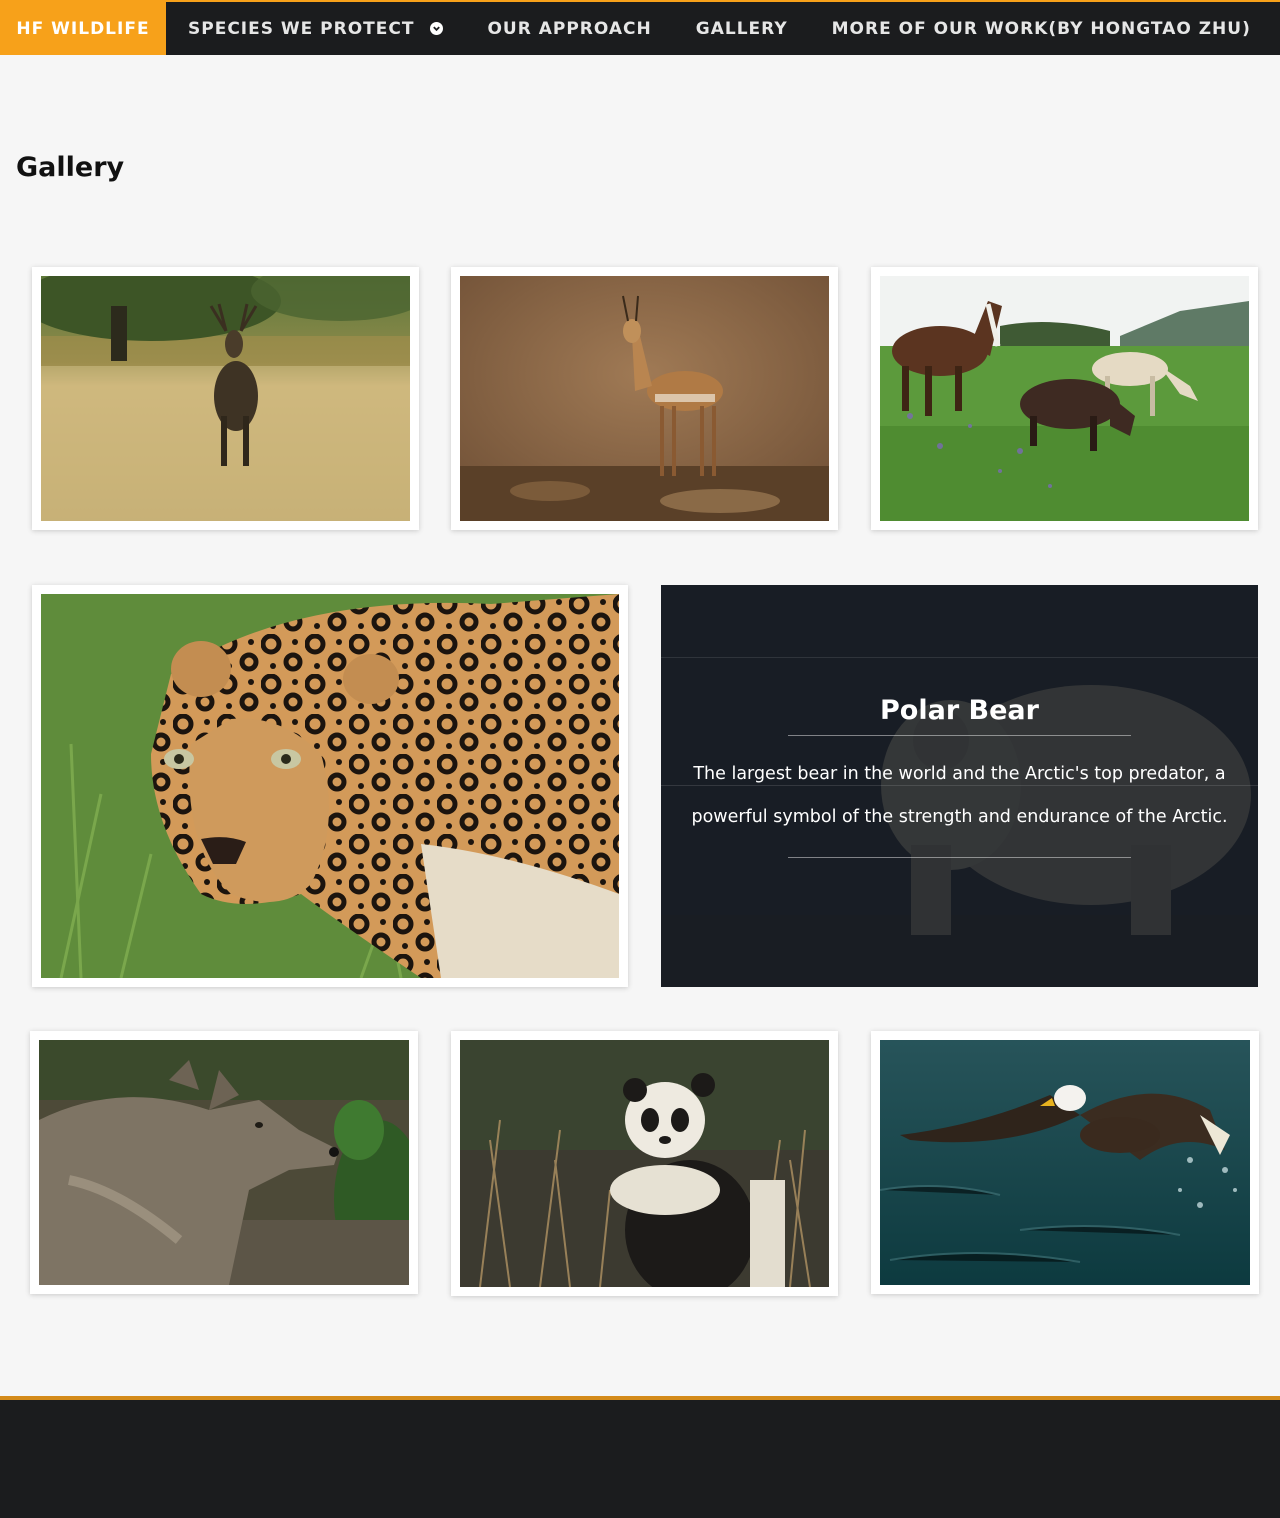 This screenshot has width=1280, height=1518. I want to click on gallery-card-leopard, so click(330, 786).